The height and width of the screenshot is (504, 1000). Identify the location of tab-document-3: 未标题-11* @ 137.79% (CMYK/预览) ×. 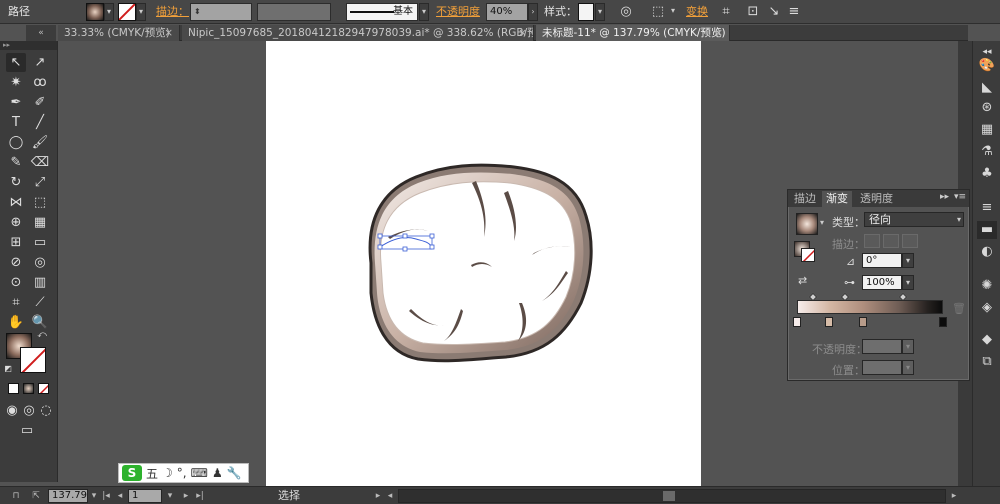
(633, 33).